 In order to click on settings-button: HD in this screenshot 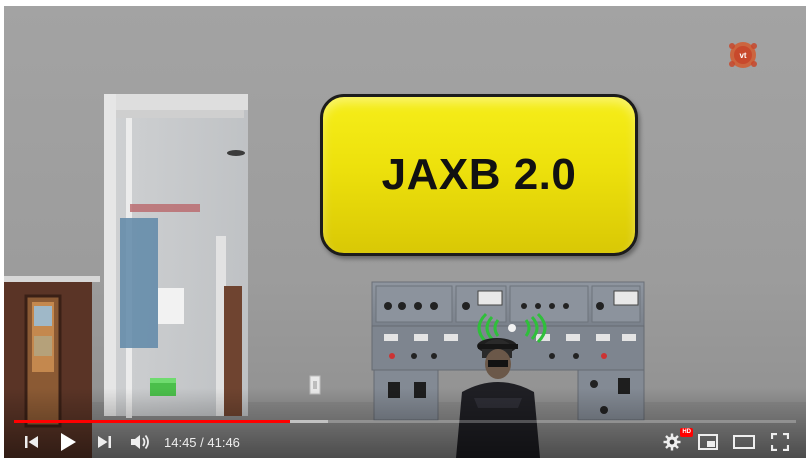, I will do `click(673, 442)`.